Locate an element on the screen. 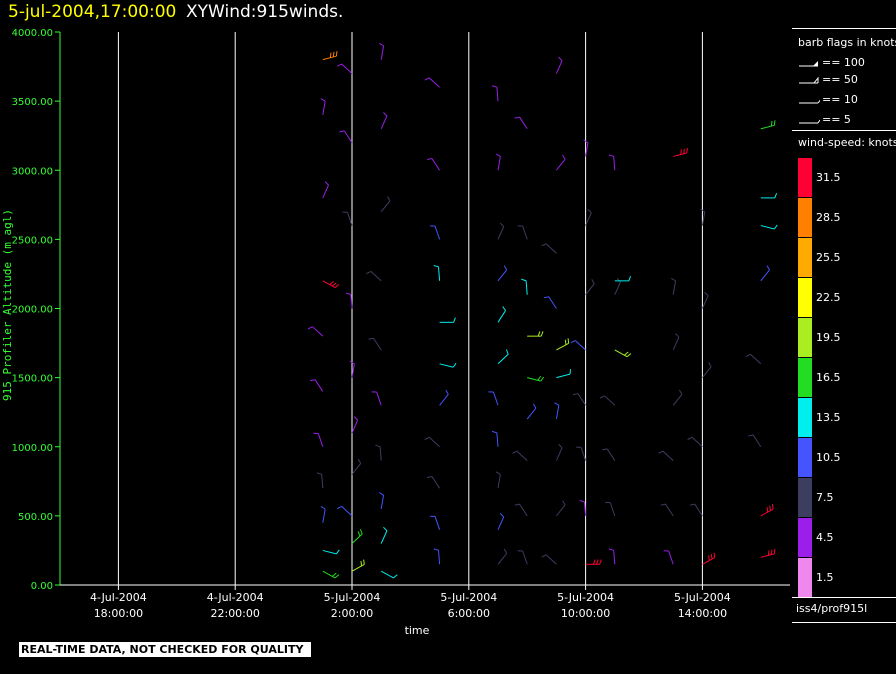 The image size is (896, 674). y-tick-label: 2500.00 is located at coordinates (32, 240).